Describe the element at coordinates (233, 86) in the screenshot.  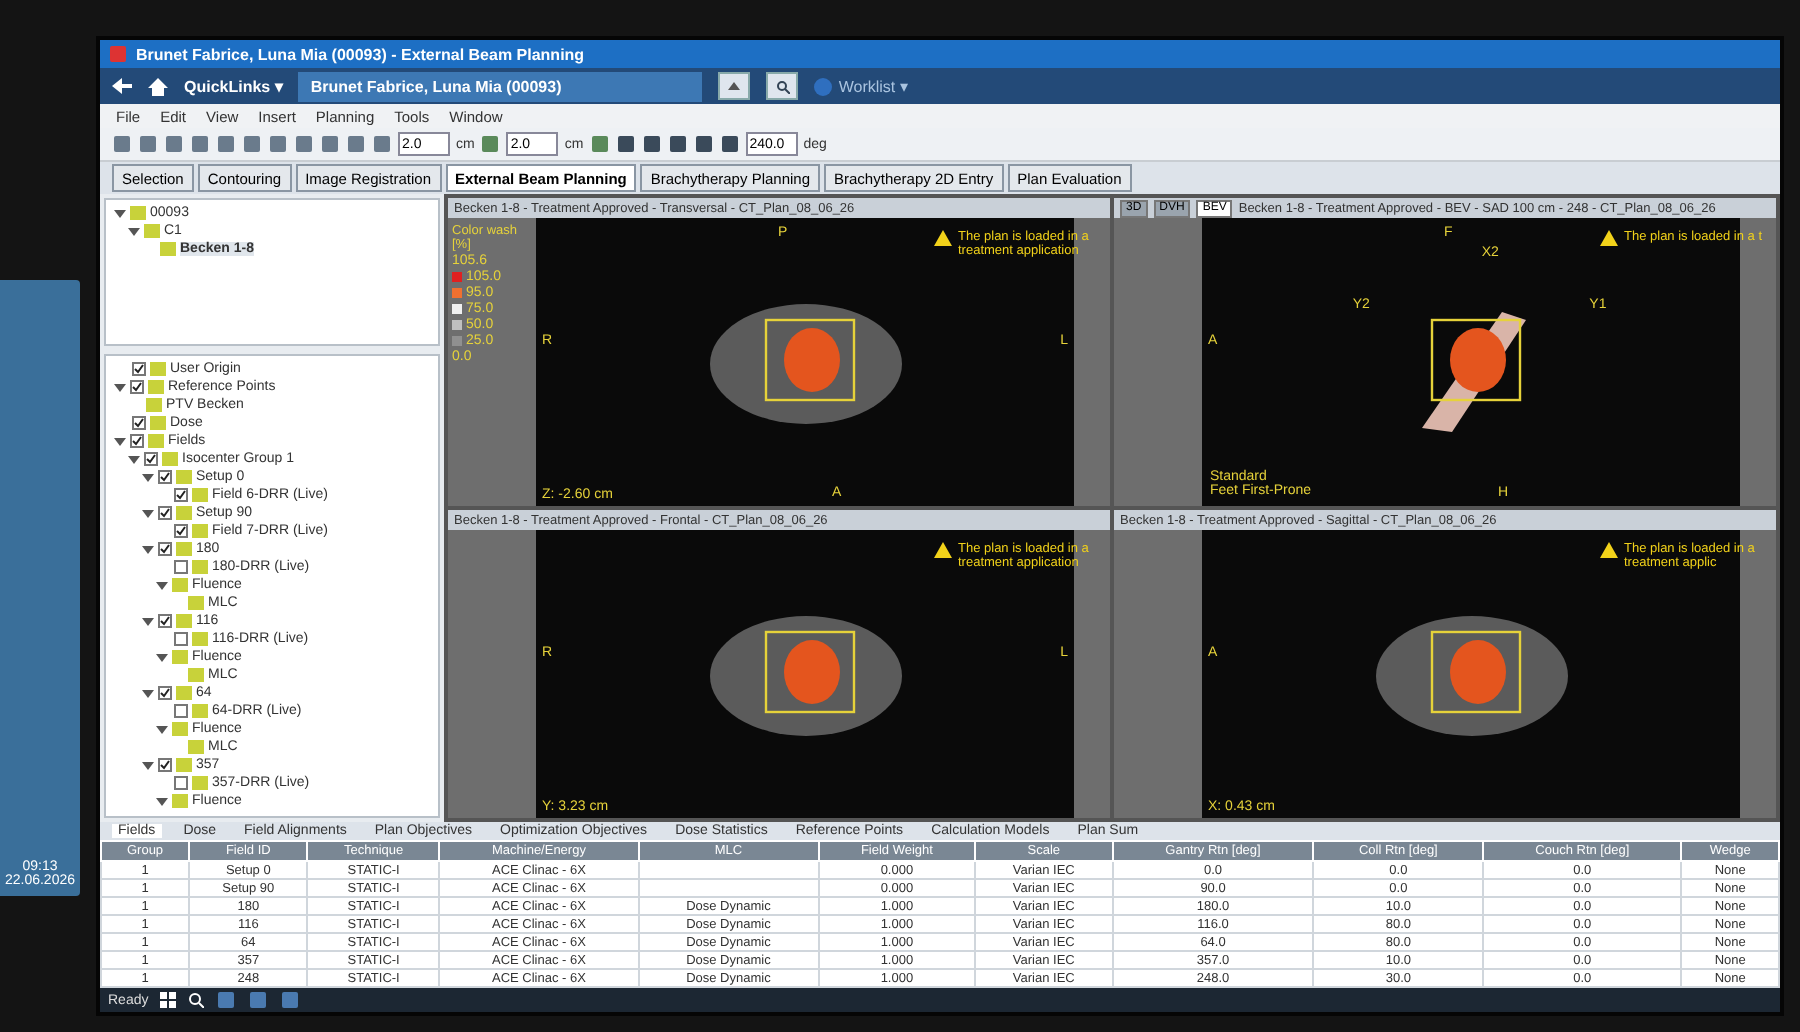
I see `quicklinks-menu: QuickLinks ▾` at that location.